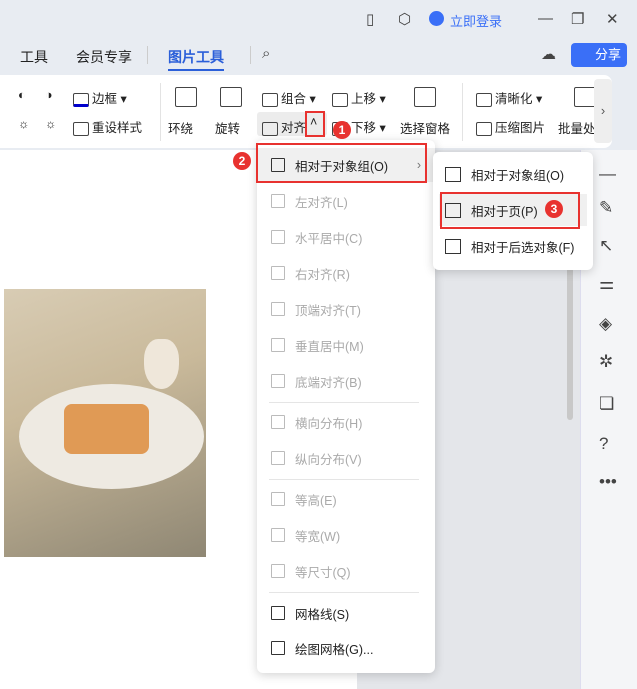 The image size is (637, 689). Describe the element at coordinates (608, 482) in the screenshot. I see `more-icon: •••` at that location.